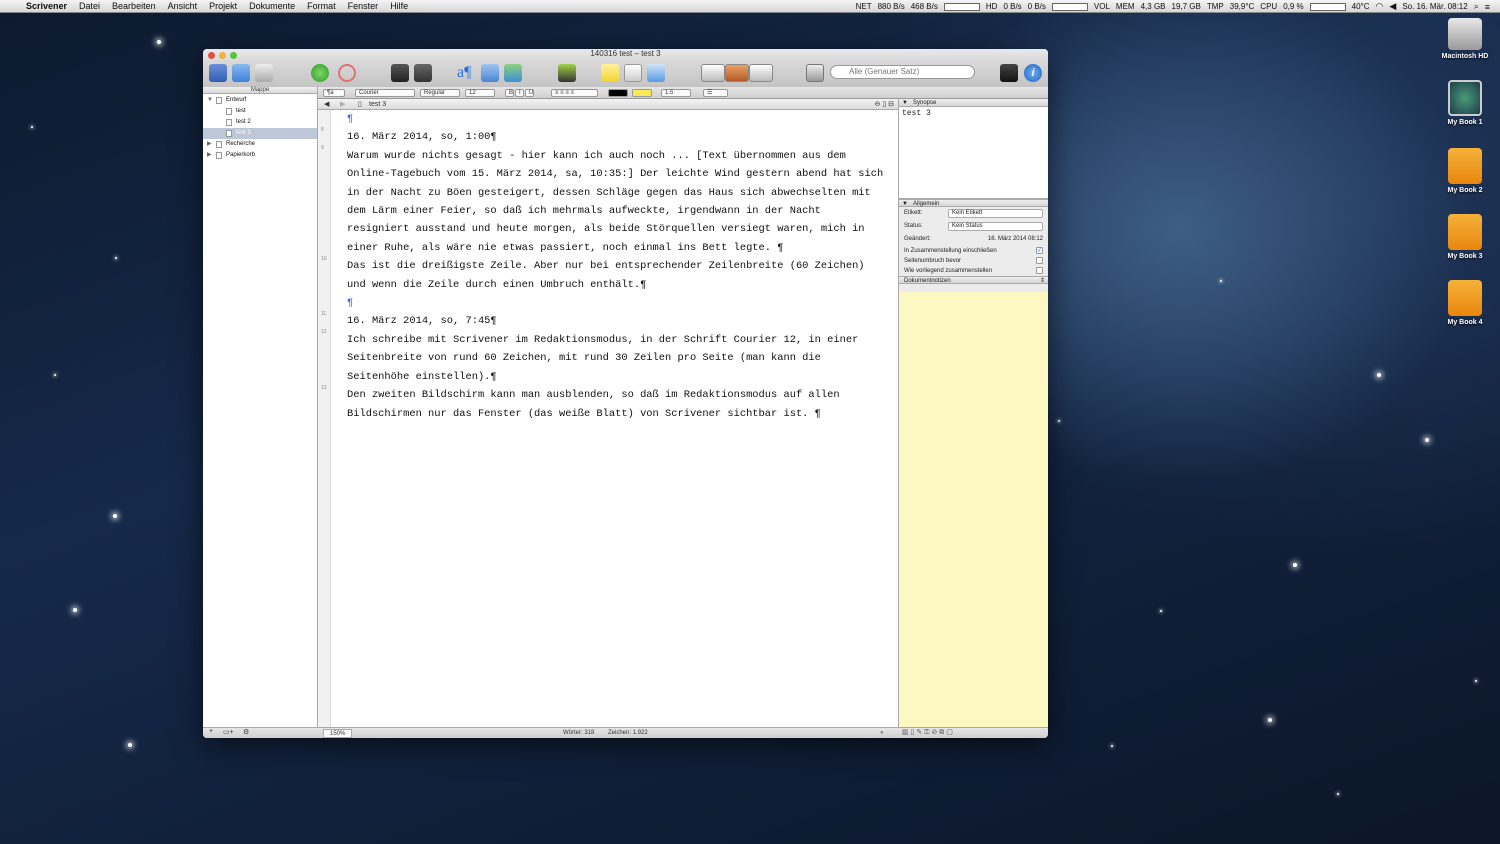 The width and height of the screenshot is (1500, 844). Describe the element at coordinates (342, 104) in the screenshot. I see `forward-arrow-icon: ▶` at that location.